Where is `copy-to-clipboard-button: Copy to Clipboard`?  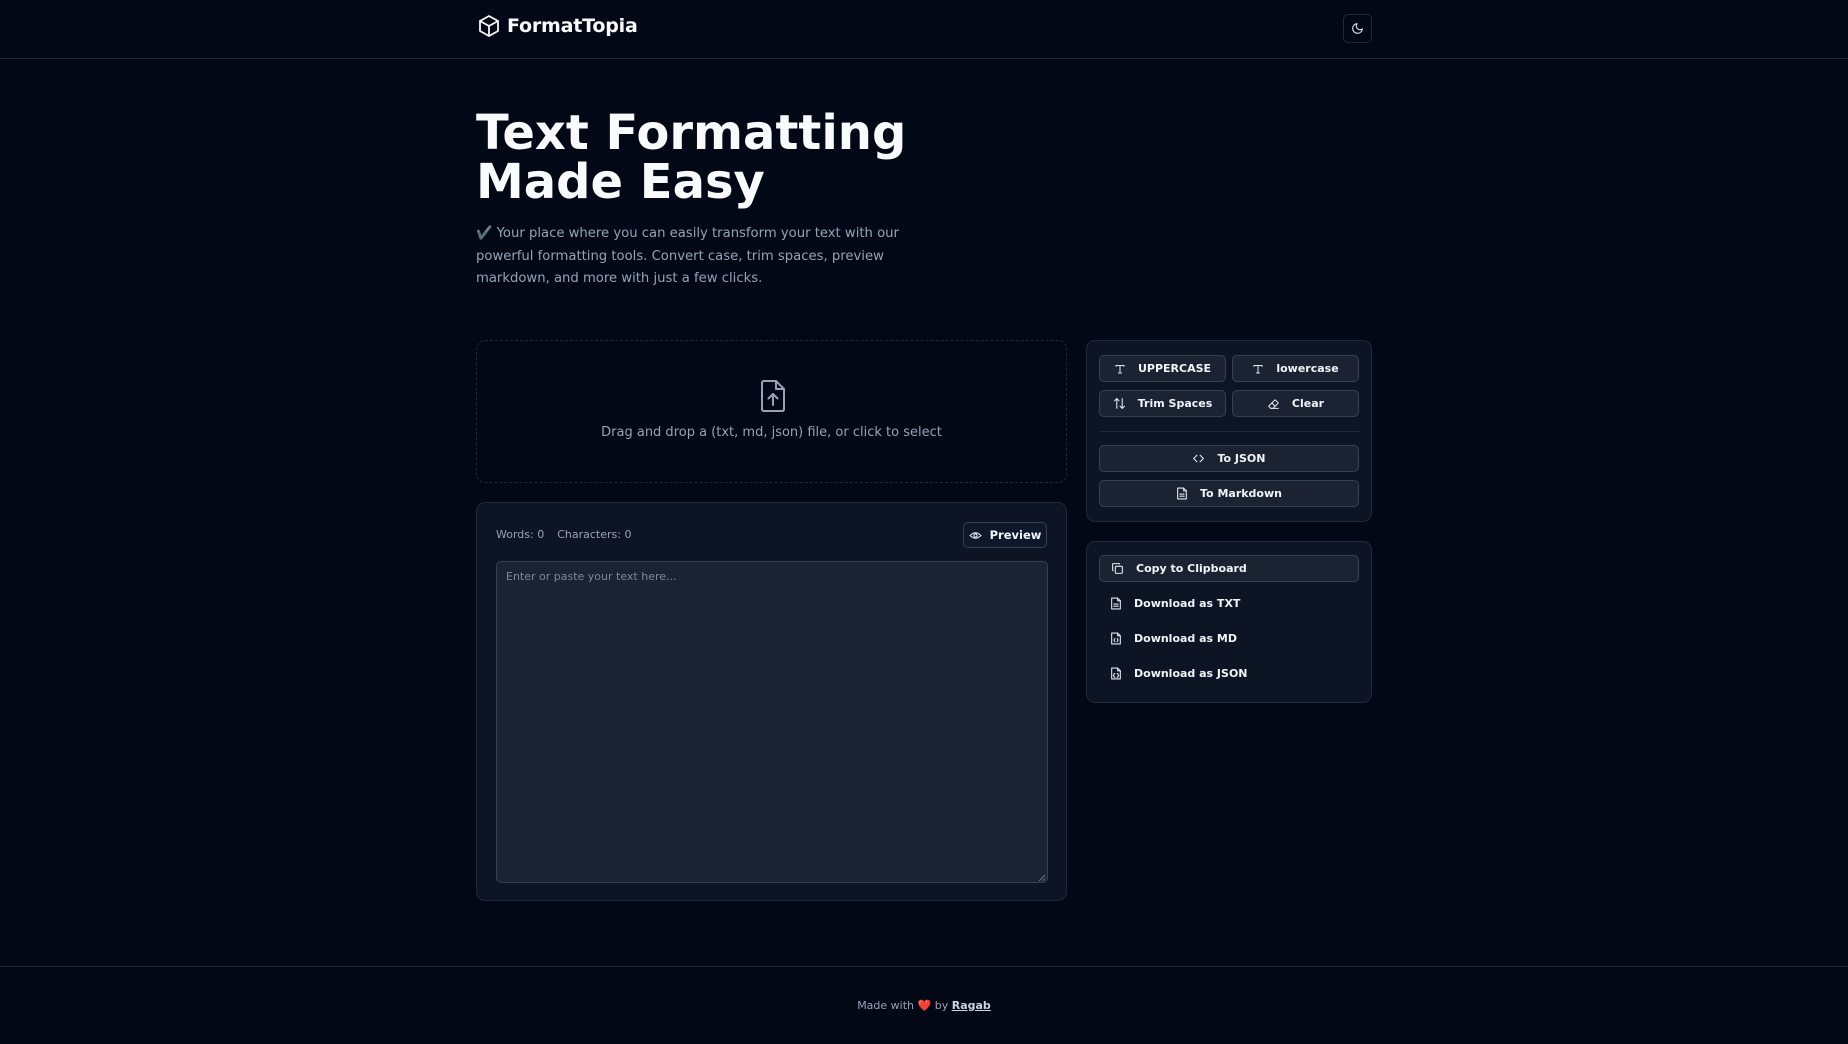 copy-to-clipboard-button: Copy to Clipboard is located at coordinates (1229, 568).